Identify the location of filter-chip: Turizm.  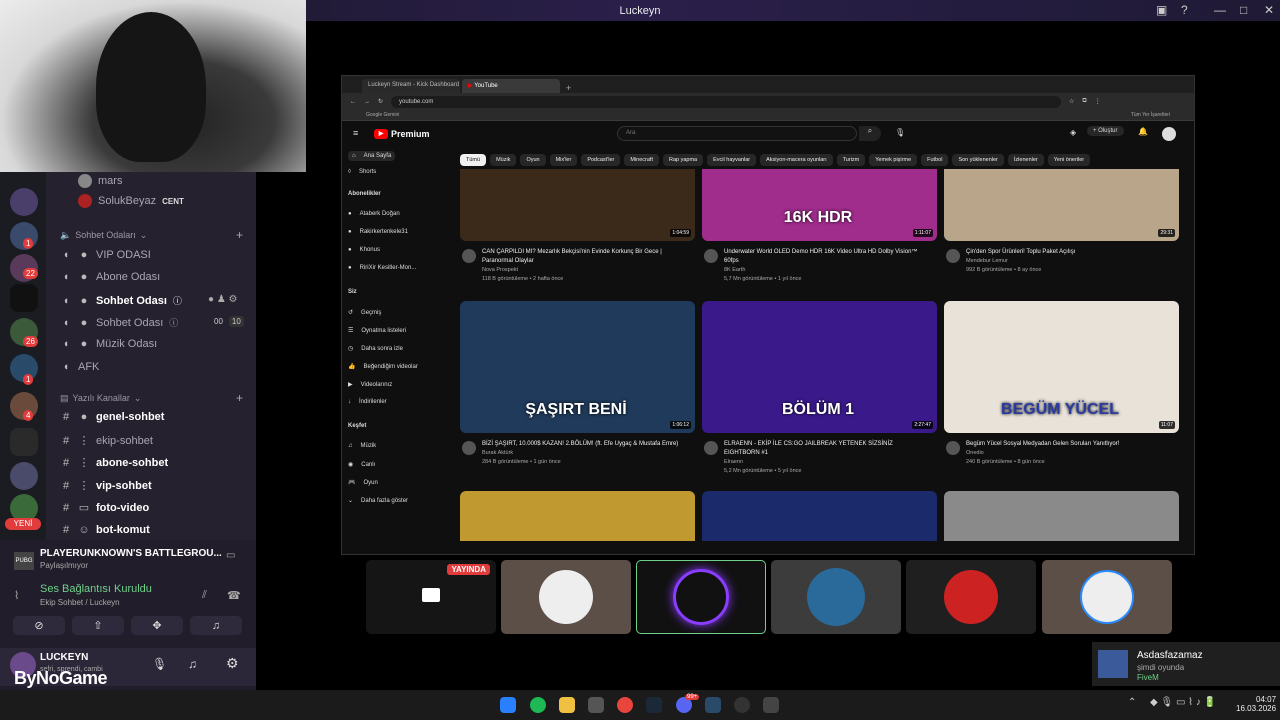
(851, 160).